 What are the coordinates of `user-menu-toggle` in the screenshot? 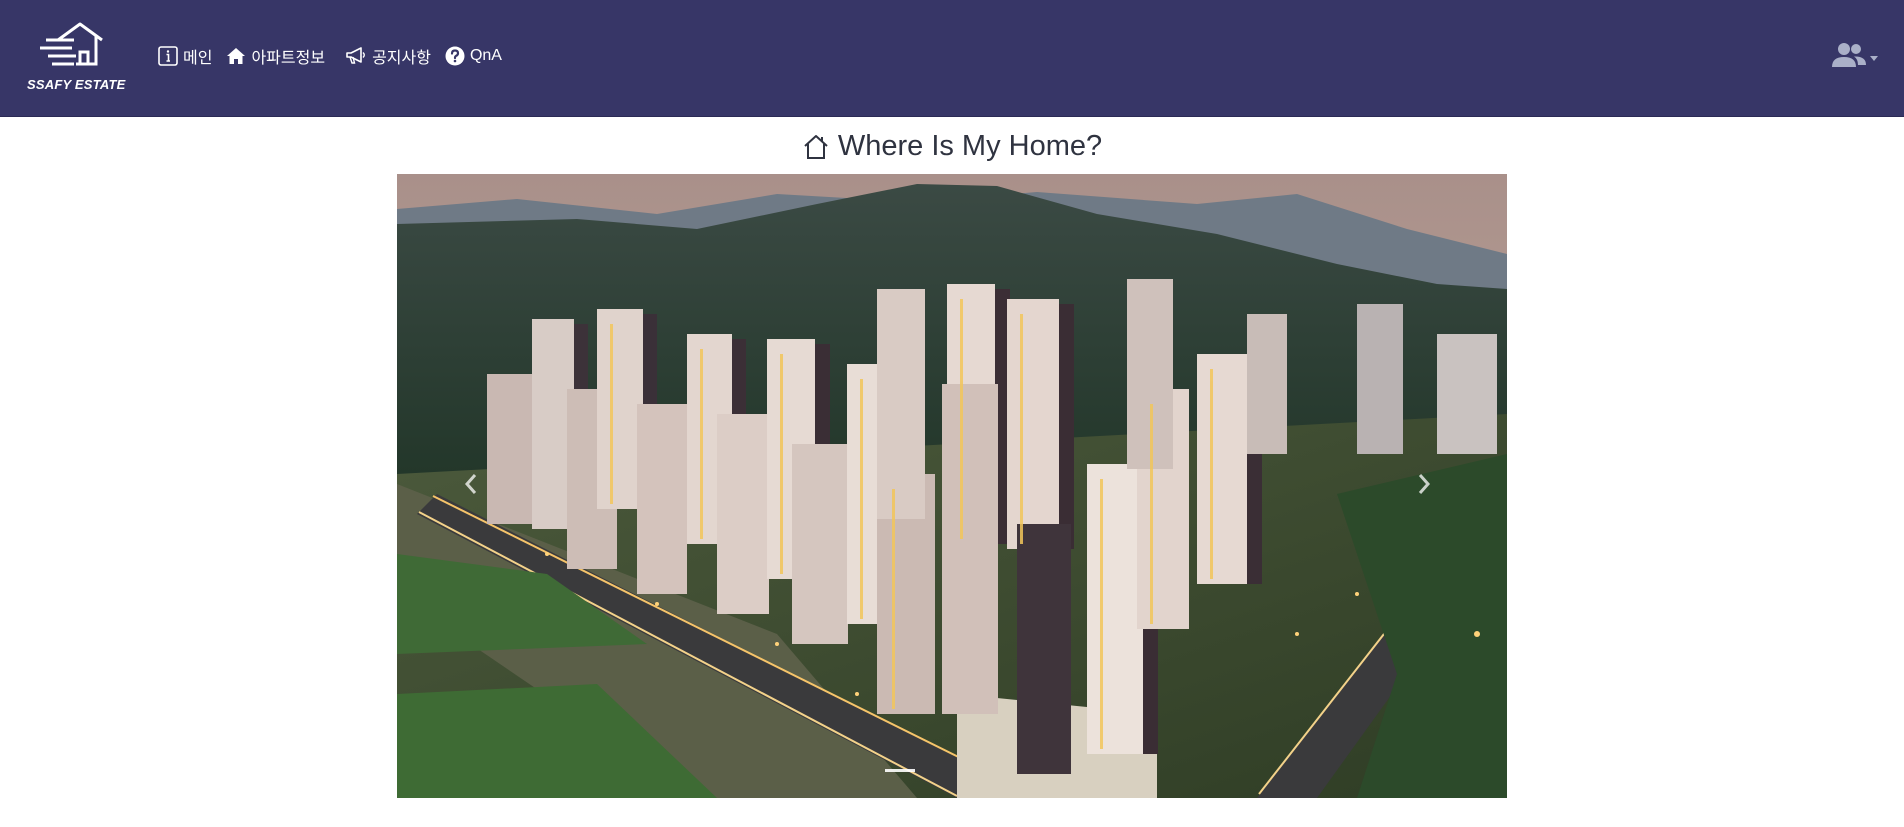 It's located at (1855, 55).